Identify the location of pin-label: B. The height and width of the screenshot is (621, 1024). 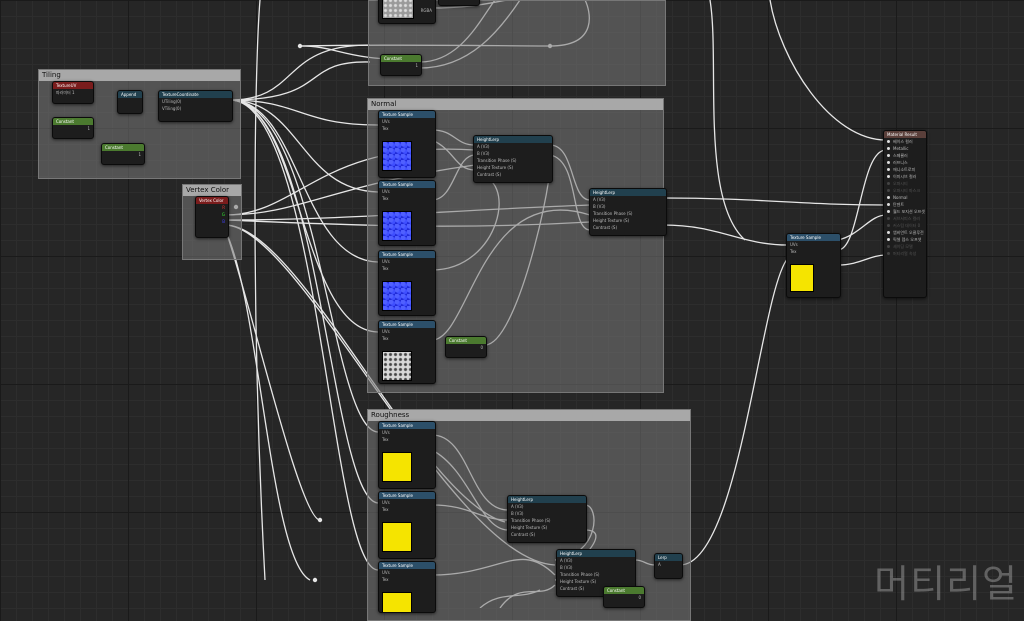
(223, 221).